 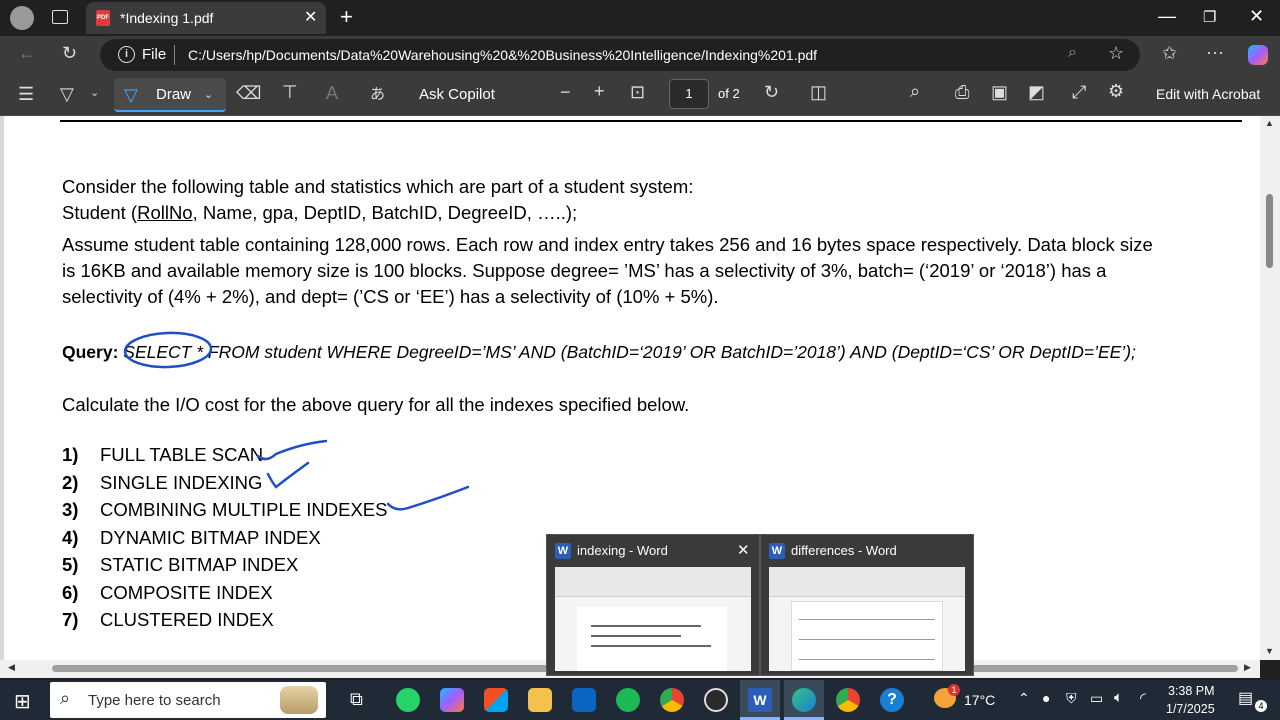 What do you see at coordinates (1024, 698) in the screenshot?
I see `show-hidden-icons-icon: ⌃` at bounding box center [1024, 698].